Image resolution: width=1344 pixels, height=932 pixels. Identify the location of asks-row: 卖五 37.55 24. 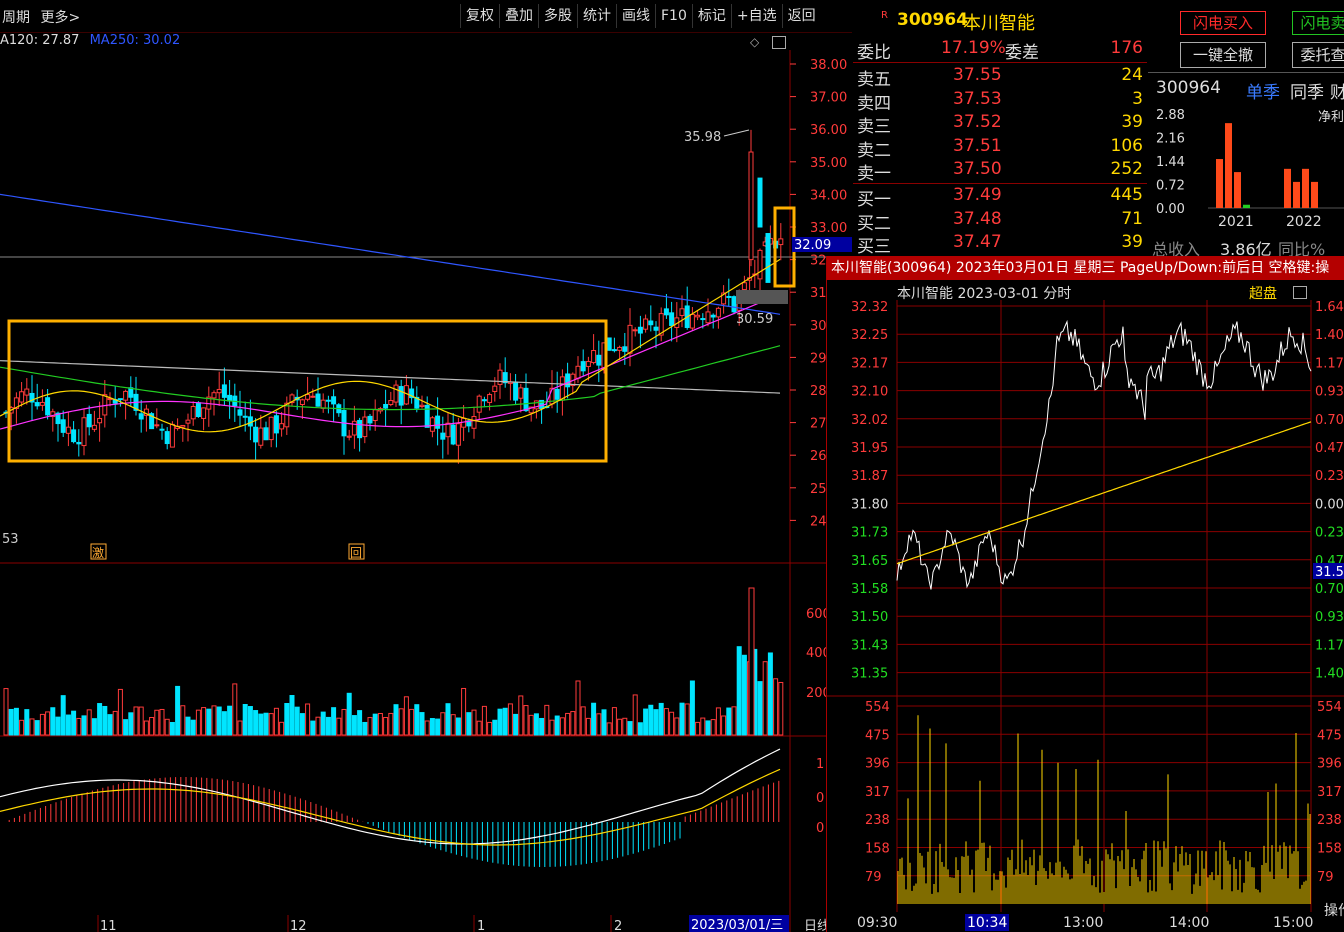
(1000, 77).